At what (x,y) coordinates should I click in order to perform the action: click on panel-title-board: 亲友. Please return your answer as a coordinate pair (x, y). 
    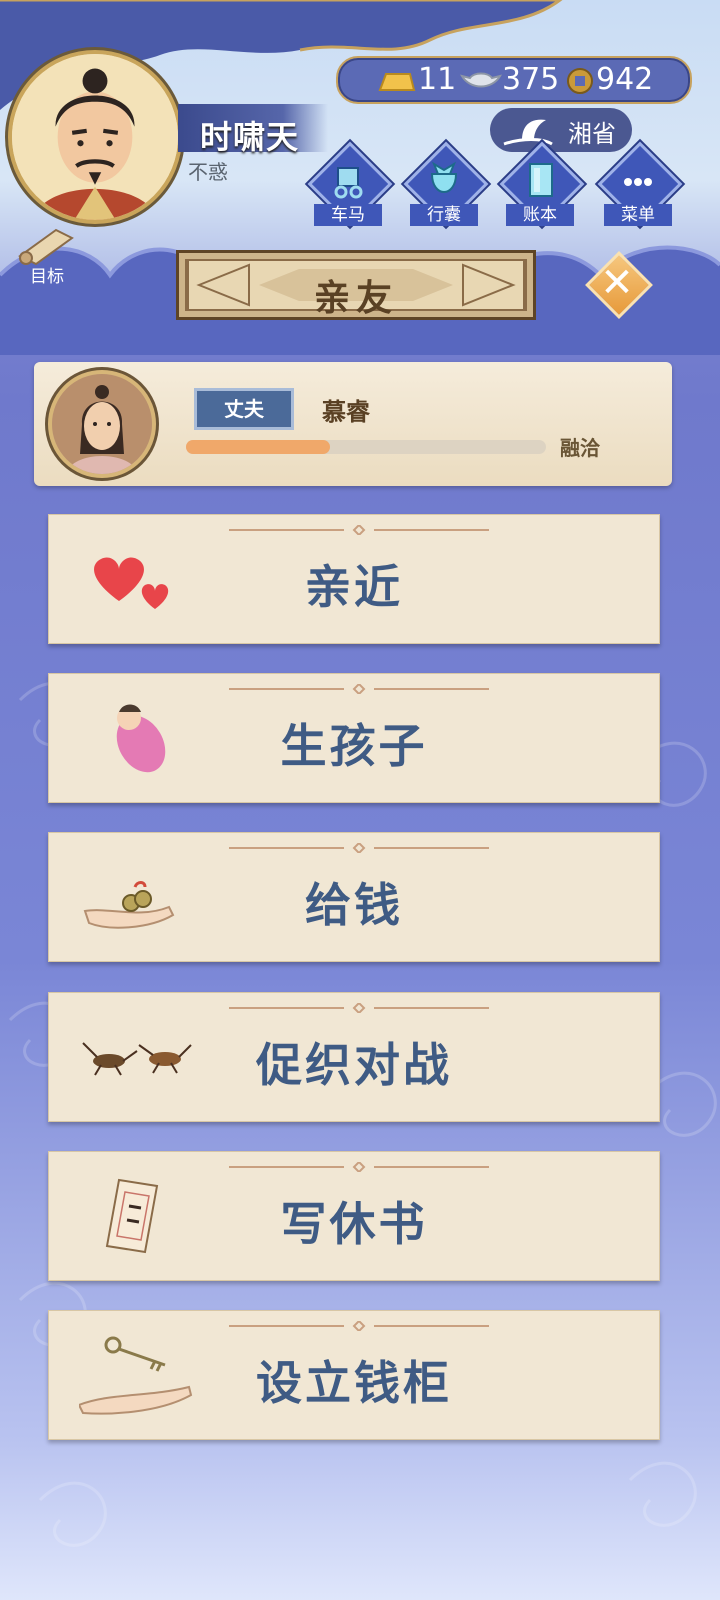
    Looking at the image, I should click on (356, 285).